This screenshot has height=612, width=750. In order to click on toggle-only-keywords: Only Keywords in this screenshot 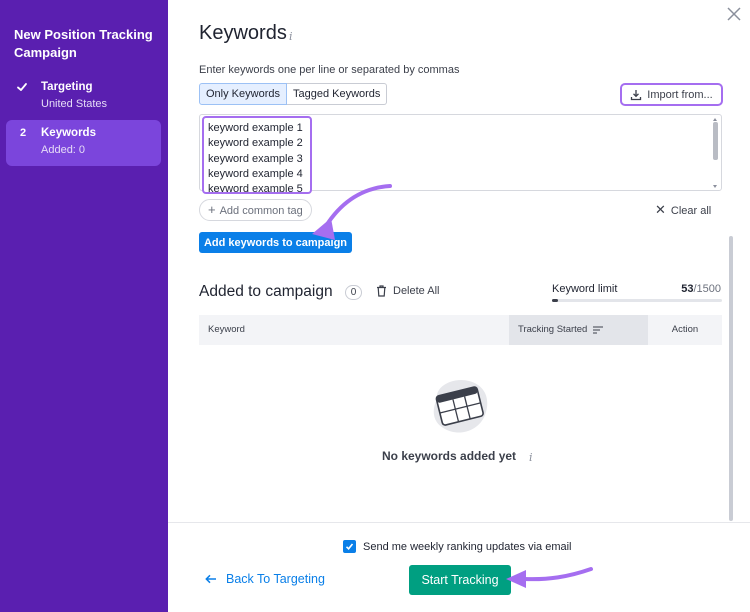, I will do `click(243, 94)`.